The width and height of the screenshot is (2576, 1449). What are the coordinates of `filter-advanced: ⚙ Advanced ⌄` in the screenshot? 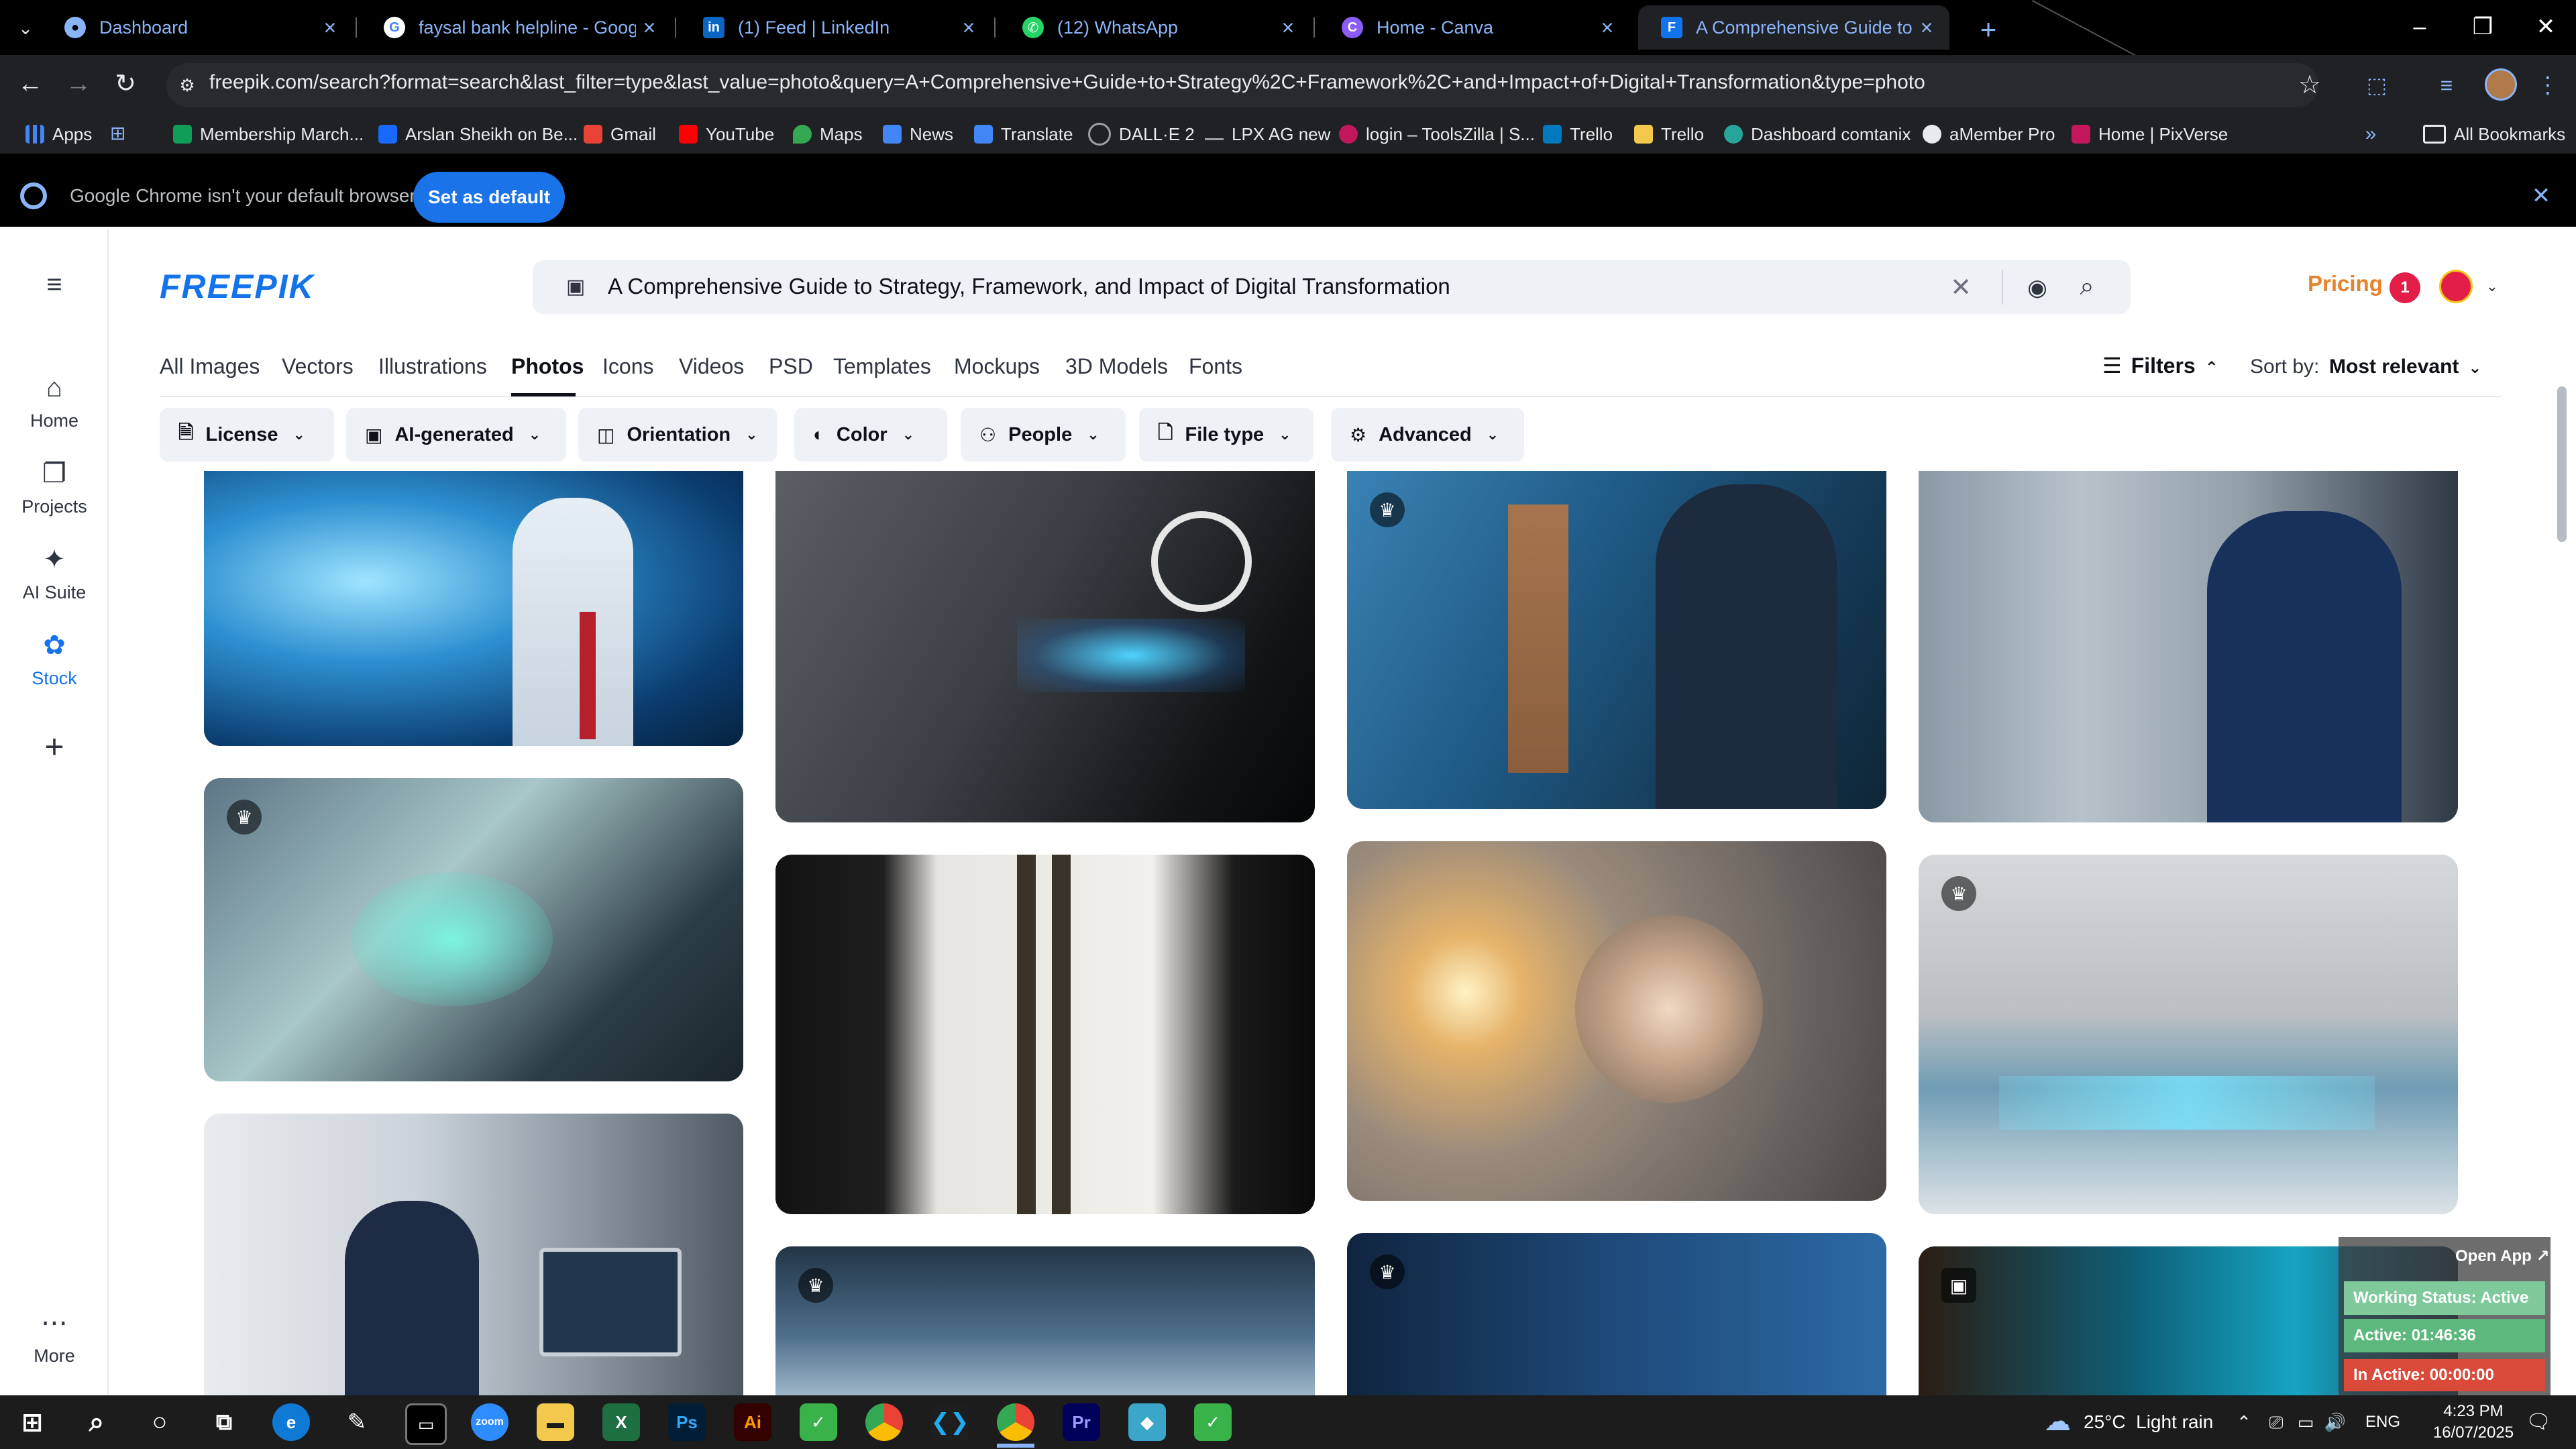 It's located at (1427, 435).